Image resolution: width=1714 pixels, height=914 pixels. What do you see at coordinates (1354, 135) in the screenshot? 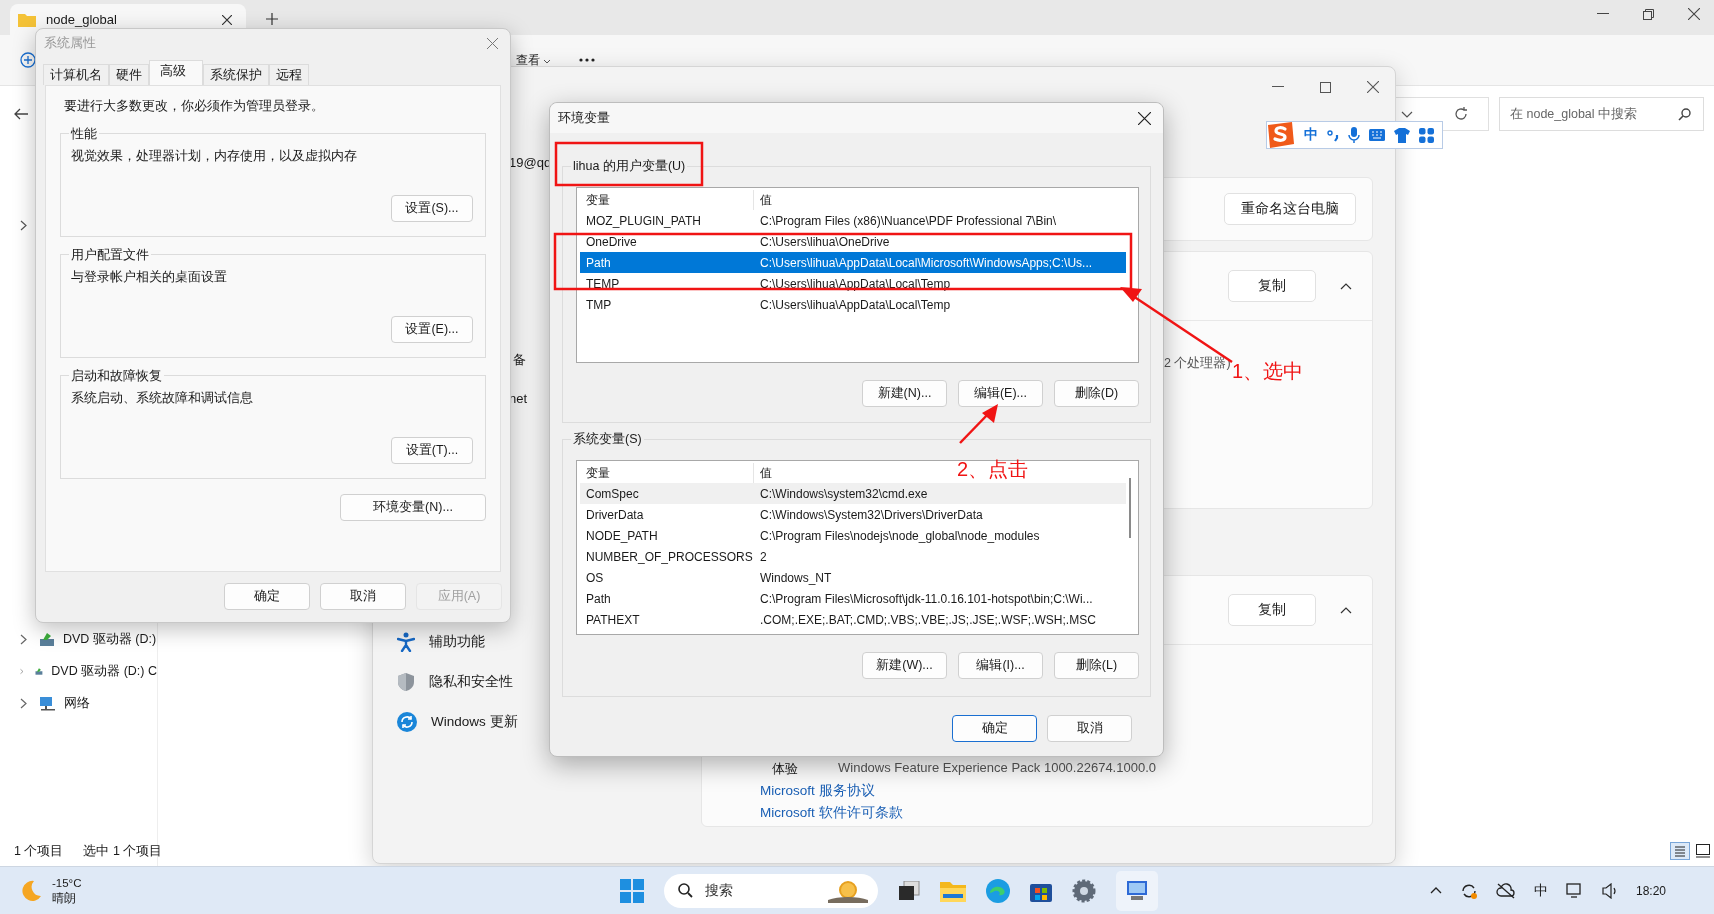
I see `microphone-icon` at bounding box center [1354, 135].